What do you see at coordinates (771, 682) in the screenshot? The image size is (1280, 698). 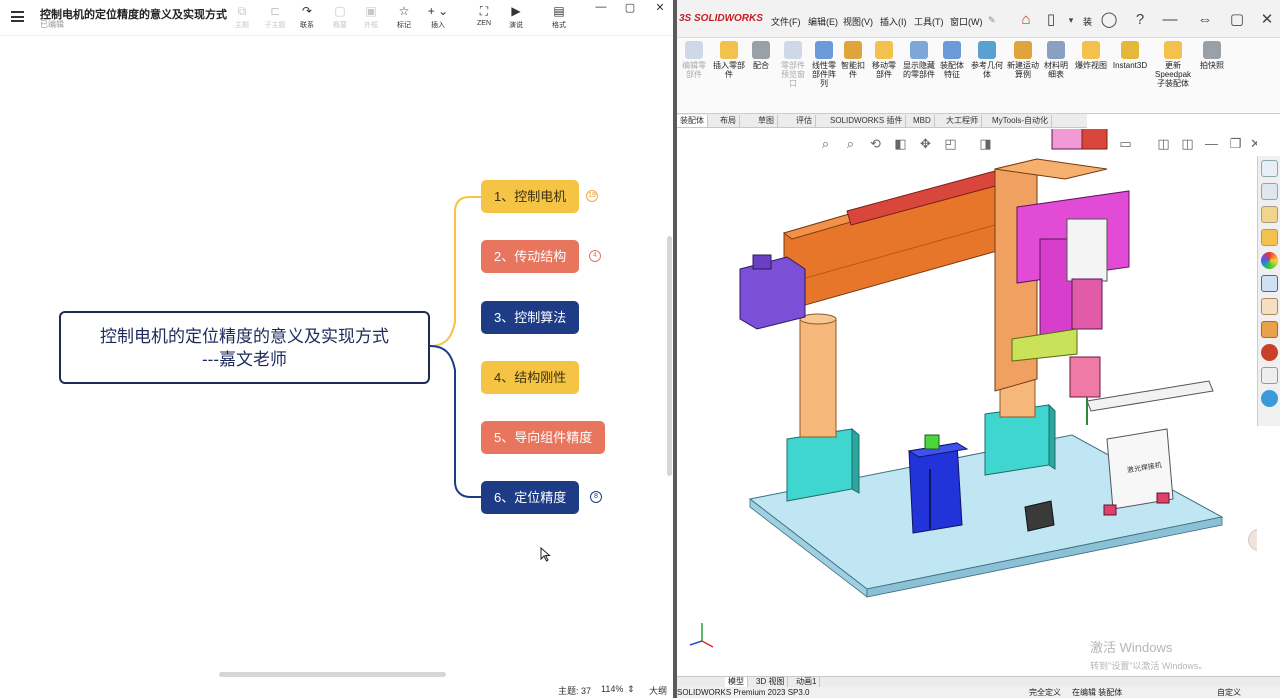 I see `tab-3d-views: 3D 视图` at bounding box center [771, 682].